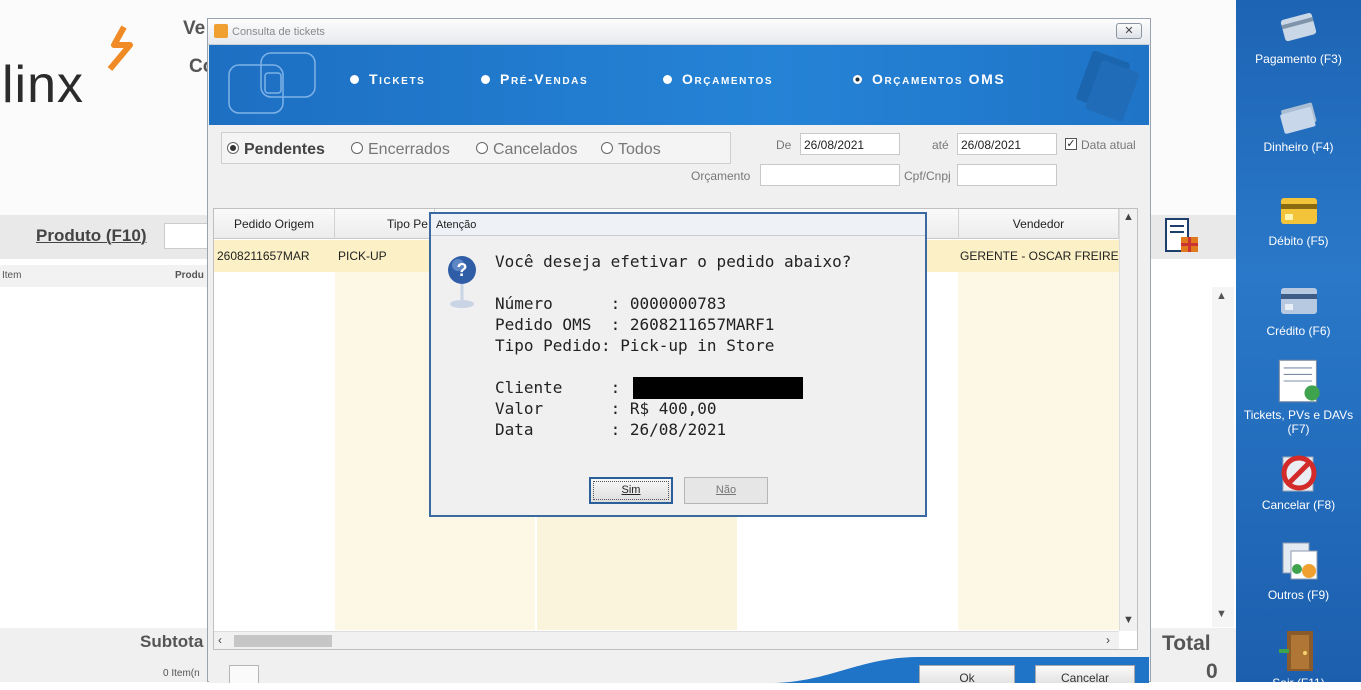 This screenshot has width=1361, height=690. Describe the element at coordinates (194, 28) in the screenshot. I see `header-fragment-1: Ve` at that location.